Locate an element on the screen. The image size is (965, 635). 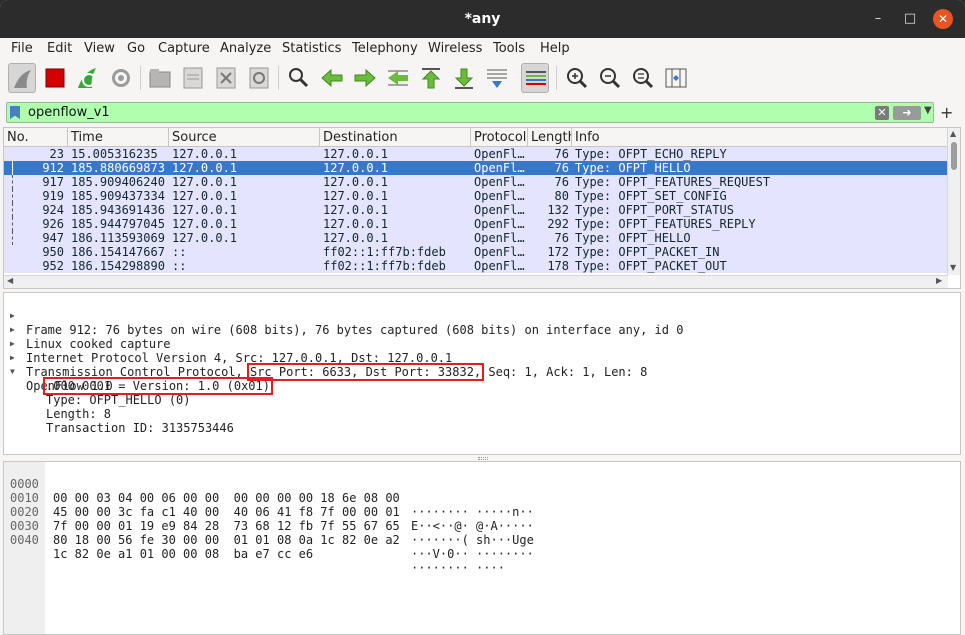
menu-telephony: Telephony is located at coordinates (385, 48).